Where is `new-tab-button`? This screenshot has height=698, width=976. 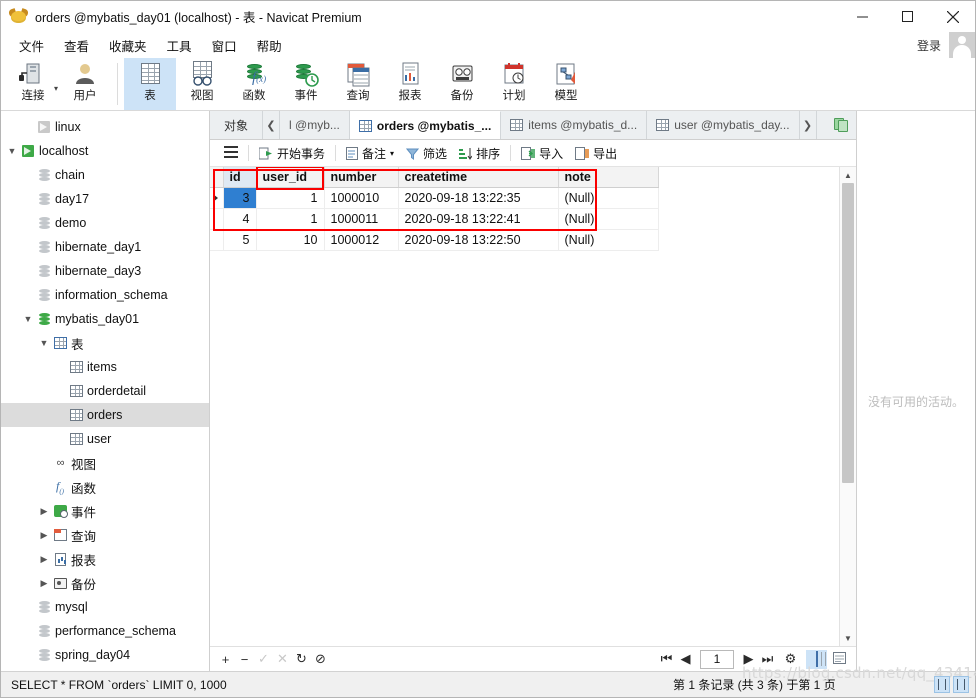 new-tab-button is located at coordinates (841, 125).